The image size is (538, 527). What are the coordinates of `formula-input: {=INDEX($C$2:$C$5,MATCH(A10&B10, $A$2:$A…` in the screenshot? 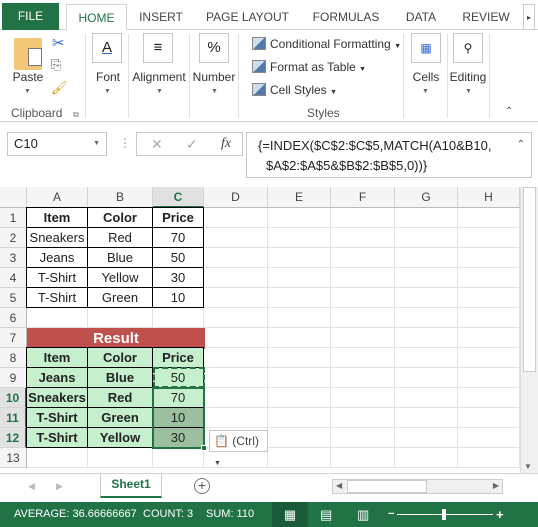 It's located at (389, 155).